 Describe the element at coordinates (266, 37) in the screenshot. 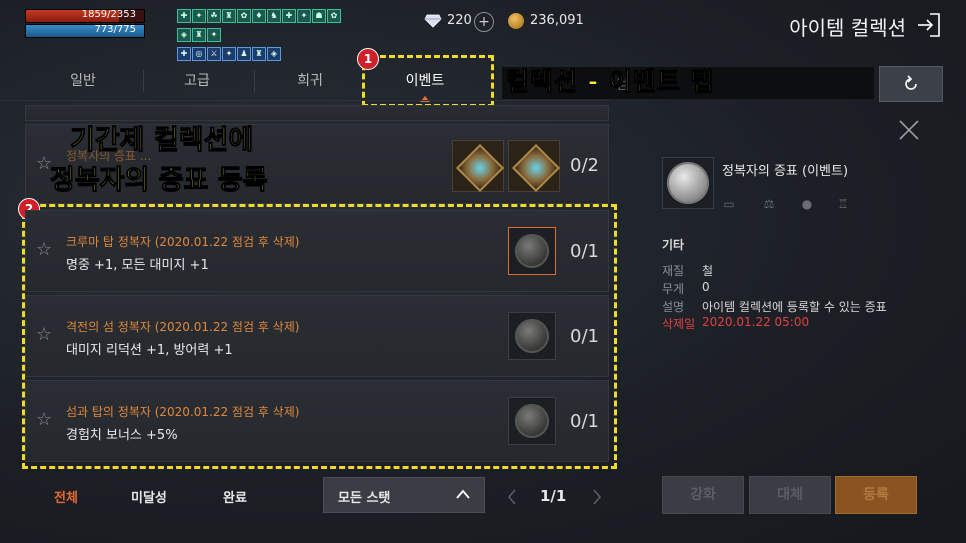

I see `buff-icons: ✚ ✦ ☘ ♜ ✿ ♦ ♞ ✚ ✦ ☗ ✿◈ ♜ ✦ ✚ ◎ ⚔ ✦ ♟ ♜ ◈` at that location.